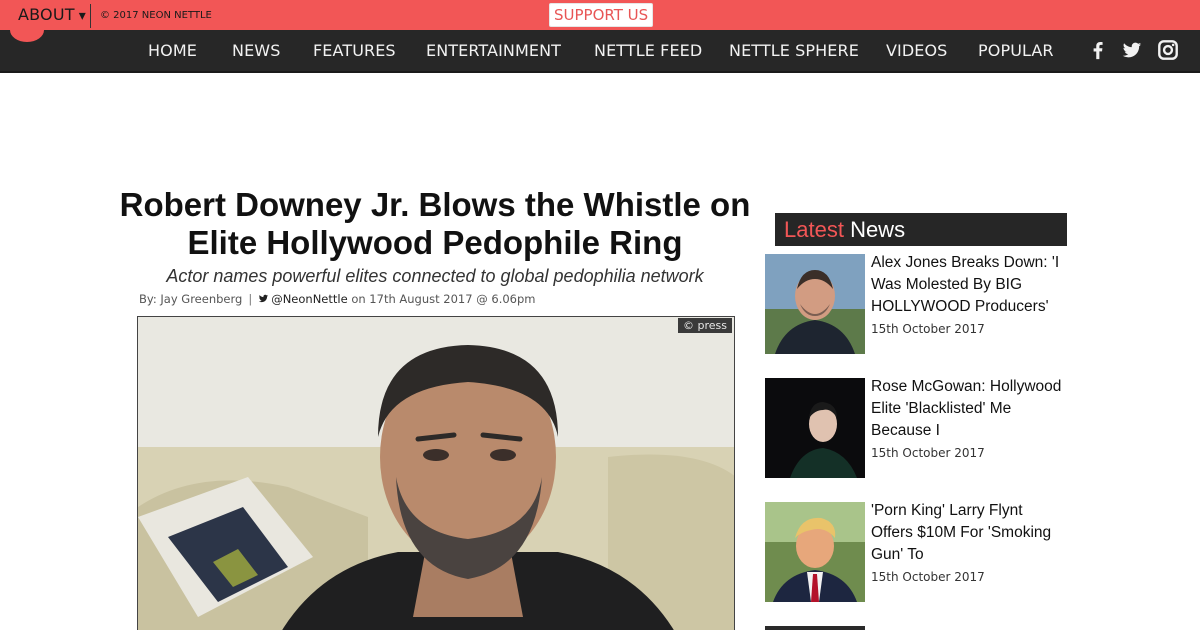 Image resolution: width=1200 pixels, height=630 pixels. Describe the element at coordinates (921, 229) in the screenshot. I see `latest-news-heading: Latest News` at that location.